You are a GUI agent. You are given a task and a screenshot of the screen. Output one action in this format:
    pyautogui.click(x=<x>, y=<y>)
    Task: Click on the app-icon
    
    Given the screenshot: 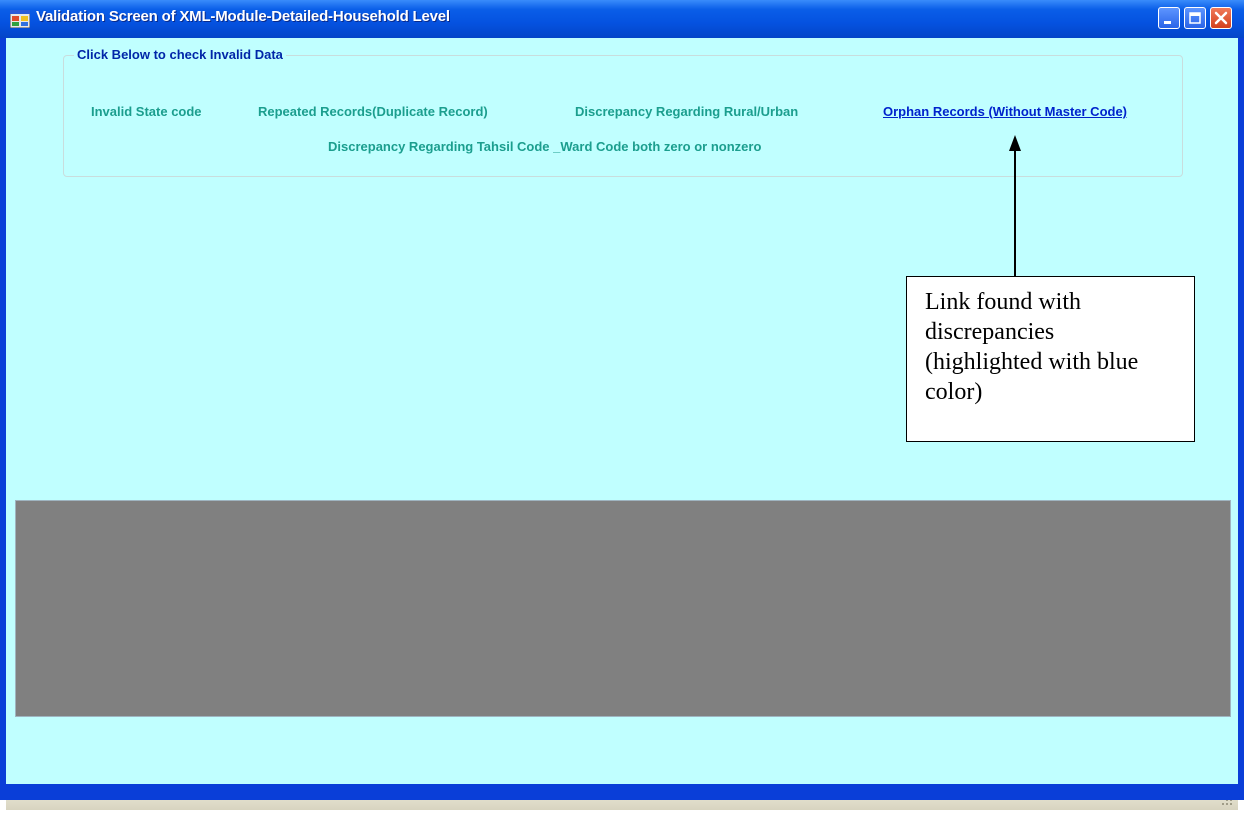 What is the action you would take?
    pyautogui.click(x=20, y=19)
    